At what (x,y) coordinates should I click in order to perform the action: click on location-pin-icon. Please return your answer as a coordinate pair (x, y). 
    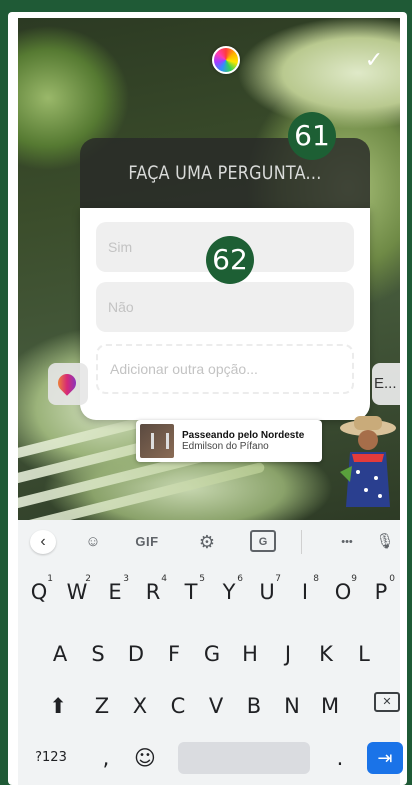
    Looking at the image, I should click on (67, 383).